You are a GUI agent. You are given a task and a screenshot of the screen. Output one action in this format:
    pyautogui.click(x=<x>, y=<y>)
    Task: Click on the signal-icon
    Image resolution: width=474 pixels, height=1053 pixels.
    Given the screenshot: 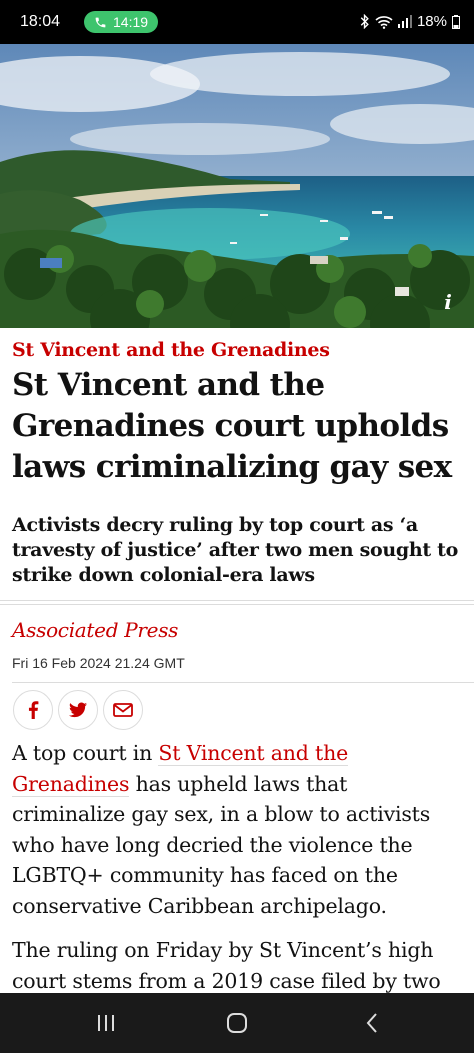 What is the action you would take?
    pyautogui.click(x=404, y=21)
    